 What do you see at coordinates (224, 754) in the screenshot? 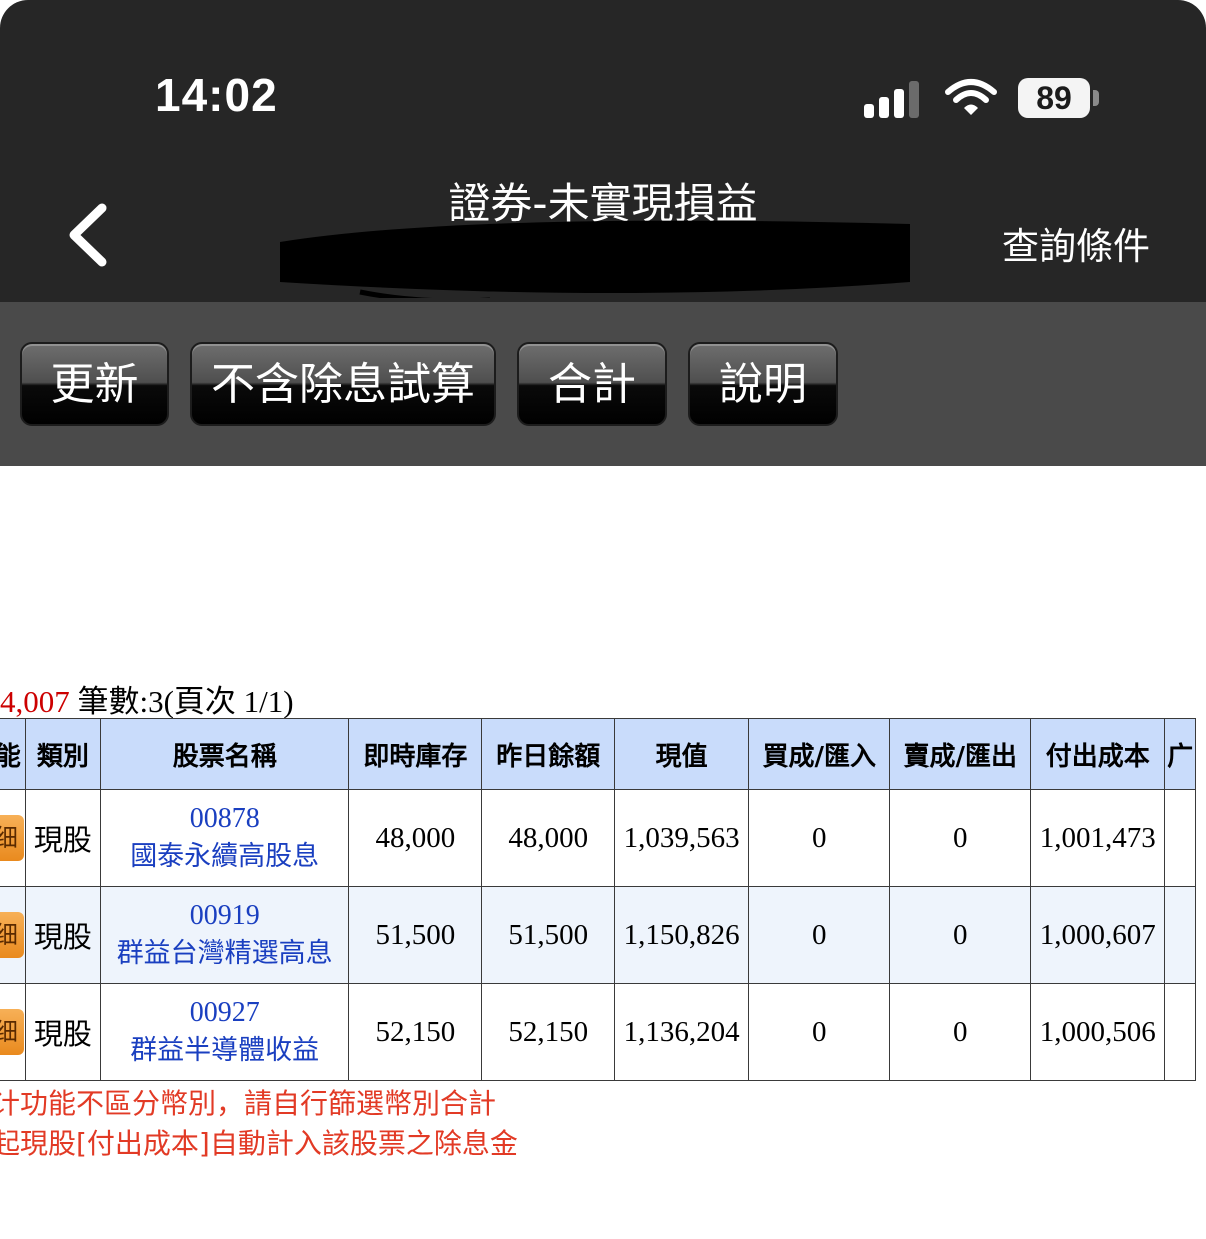
I see `header-stock-name: 股票名稱` at bounding box center [224, 754].